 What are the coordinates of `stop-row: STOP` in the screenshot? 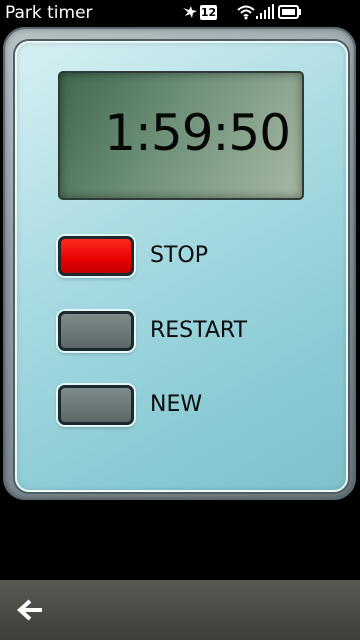 It's located at (188, 257).